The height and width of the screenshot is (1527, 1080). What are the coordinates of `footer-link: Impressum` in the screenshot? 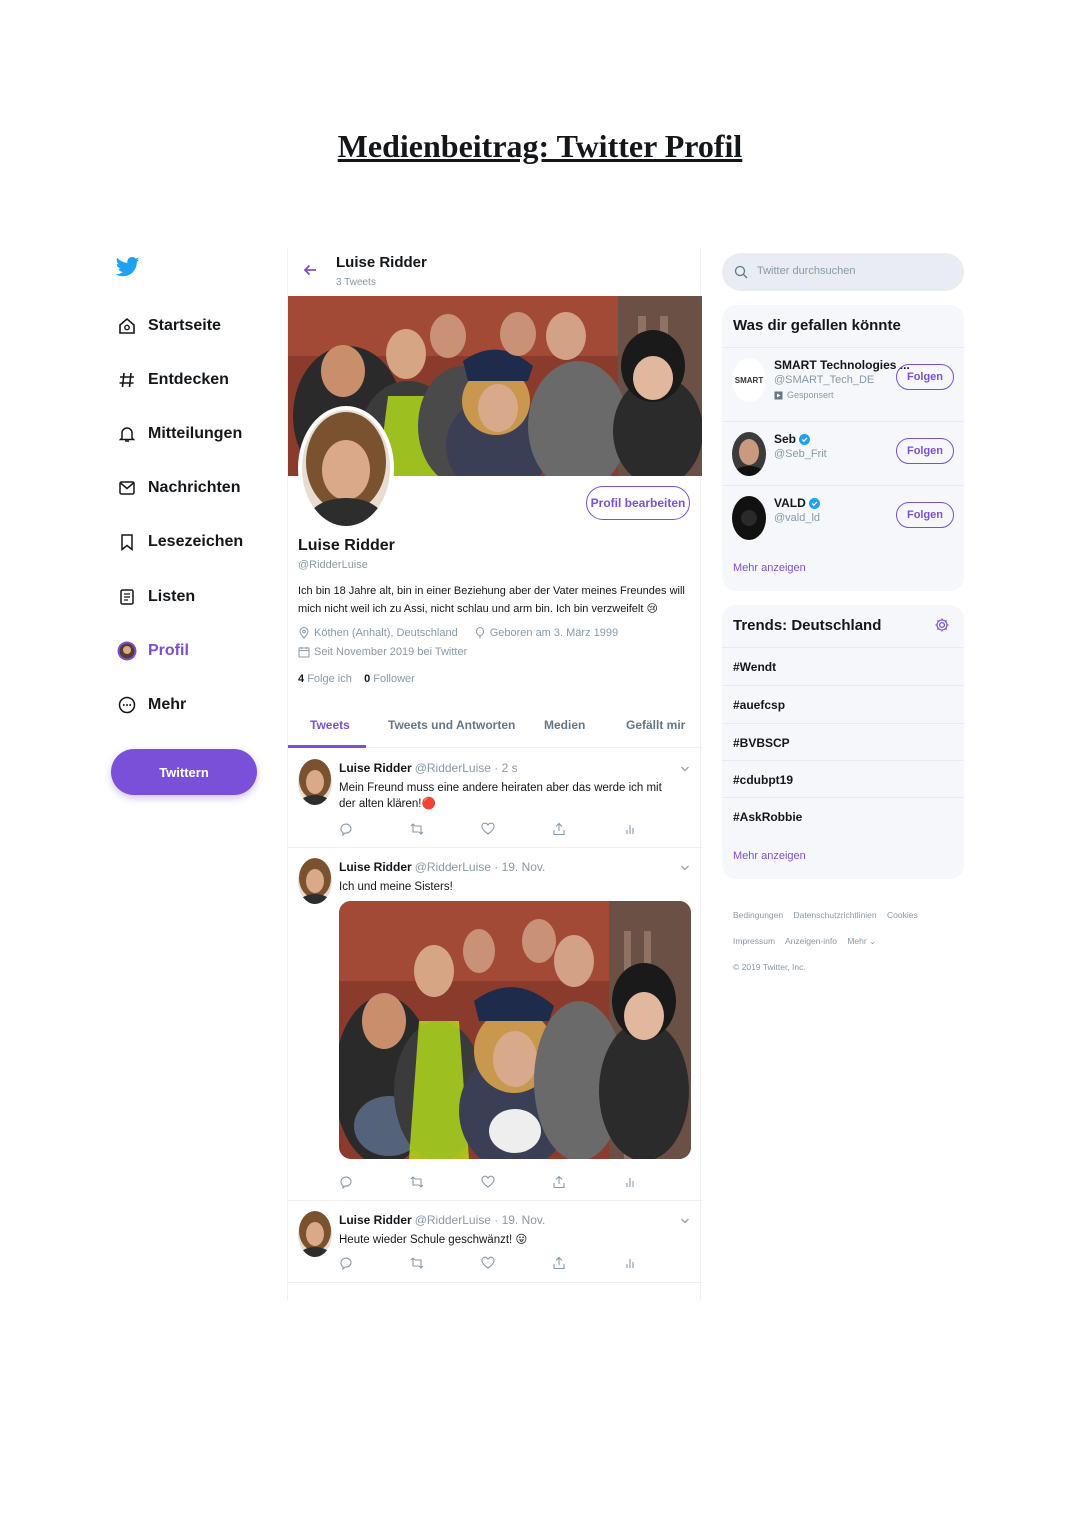 It's located at (754, 941).